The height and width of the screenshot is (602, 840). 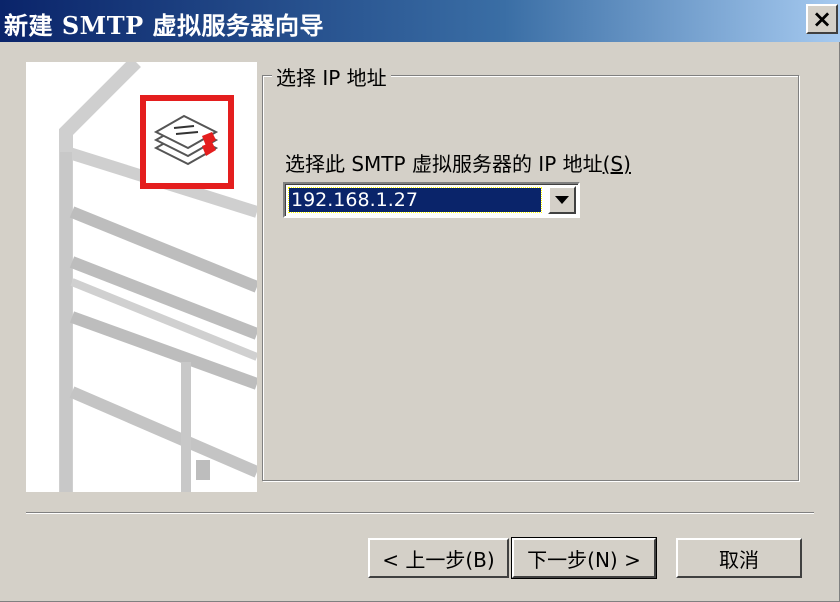 I want to click on dropdown-button, so click(x=562, y=200).